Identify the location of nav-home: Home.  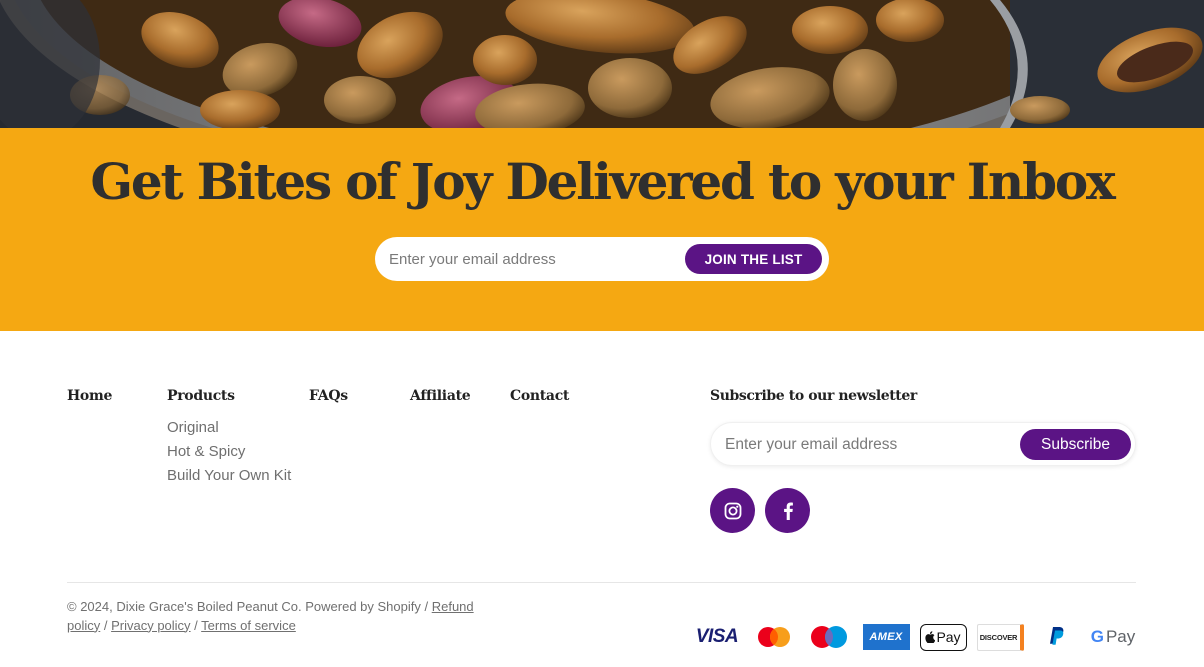
(89, 396).